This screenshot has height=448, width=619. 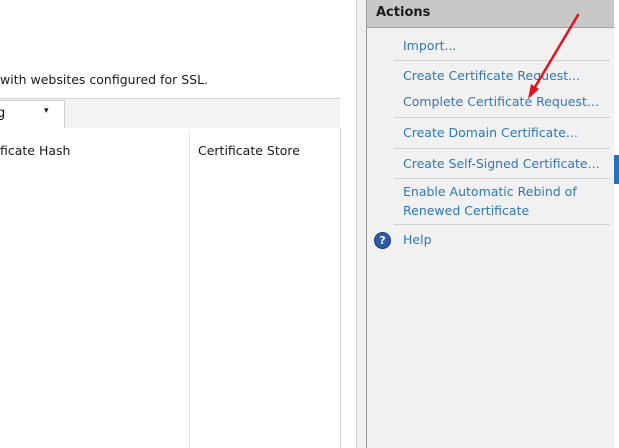 I want to click on column-divider, so click(x=189, y=291).